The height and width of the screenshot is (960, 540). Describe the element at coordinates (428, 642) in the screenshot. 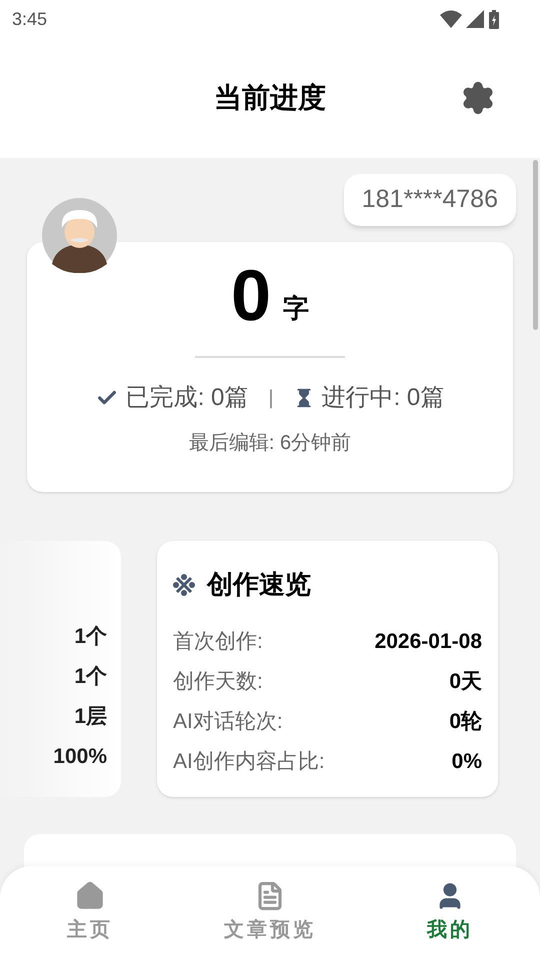

I see `stat-value: 2026-01-08` at that location.